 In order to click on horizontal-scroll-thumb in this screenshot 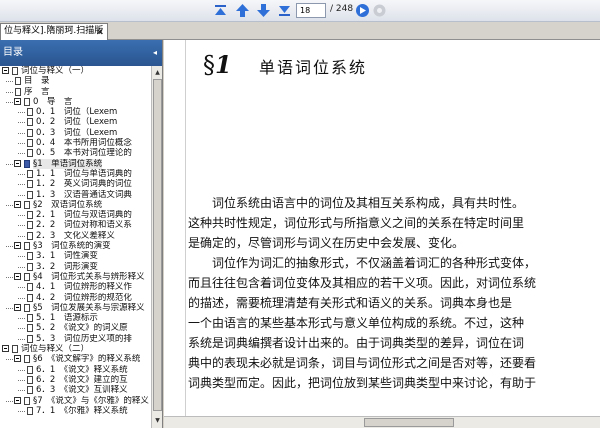, I will do `click(409, 422)`.